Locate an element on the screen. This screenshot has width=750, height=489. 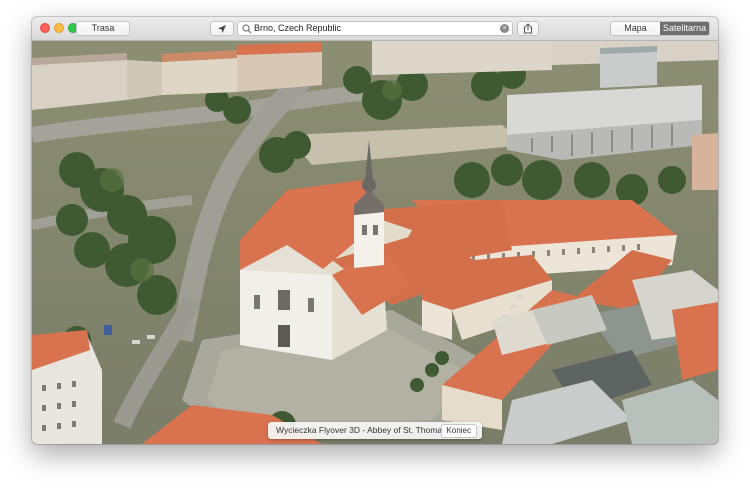
search-field: Brno, Czech Republic × is located at coordinates (375, 28).